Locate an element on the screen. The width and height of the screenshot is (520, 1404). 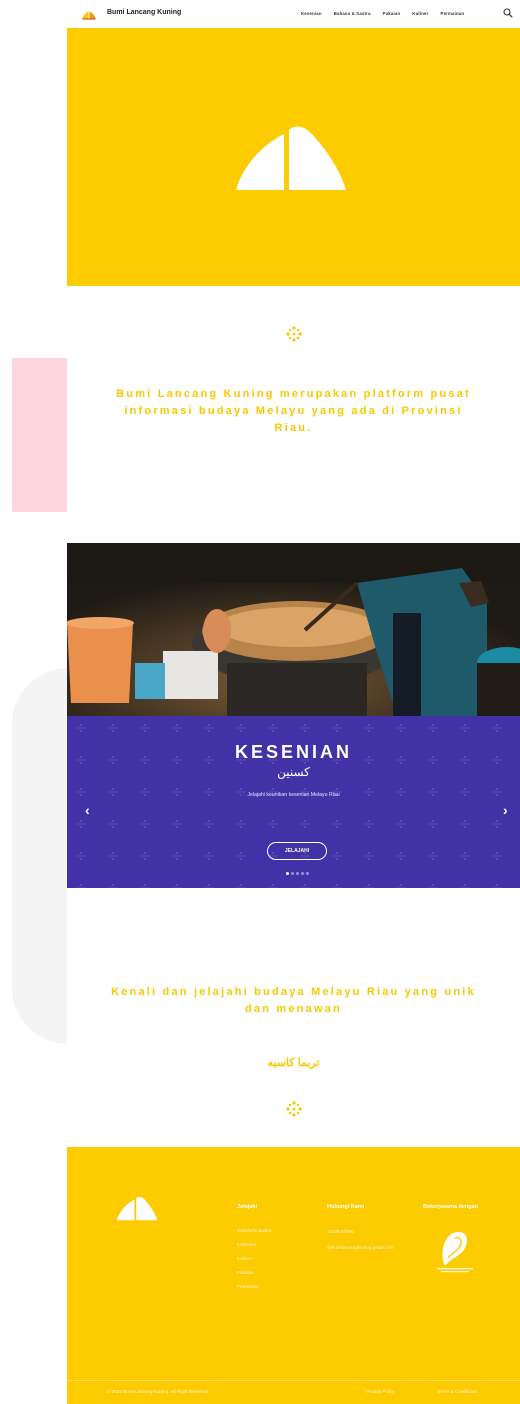
footer-phone: 12345 67890 is located at coordinates (367, 1231).